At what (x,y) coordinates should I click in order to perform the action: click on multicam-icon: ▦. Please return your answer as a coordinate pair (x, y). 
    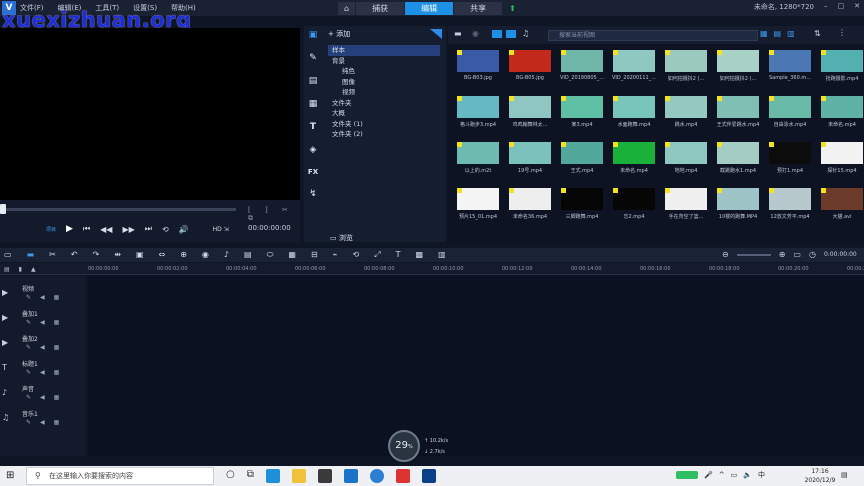
    Looking at the image, I should click on (292, 255).